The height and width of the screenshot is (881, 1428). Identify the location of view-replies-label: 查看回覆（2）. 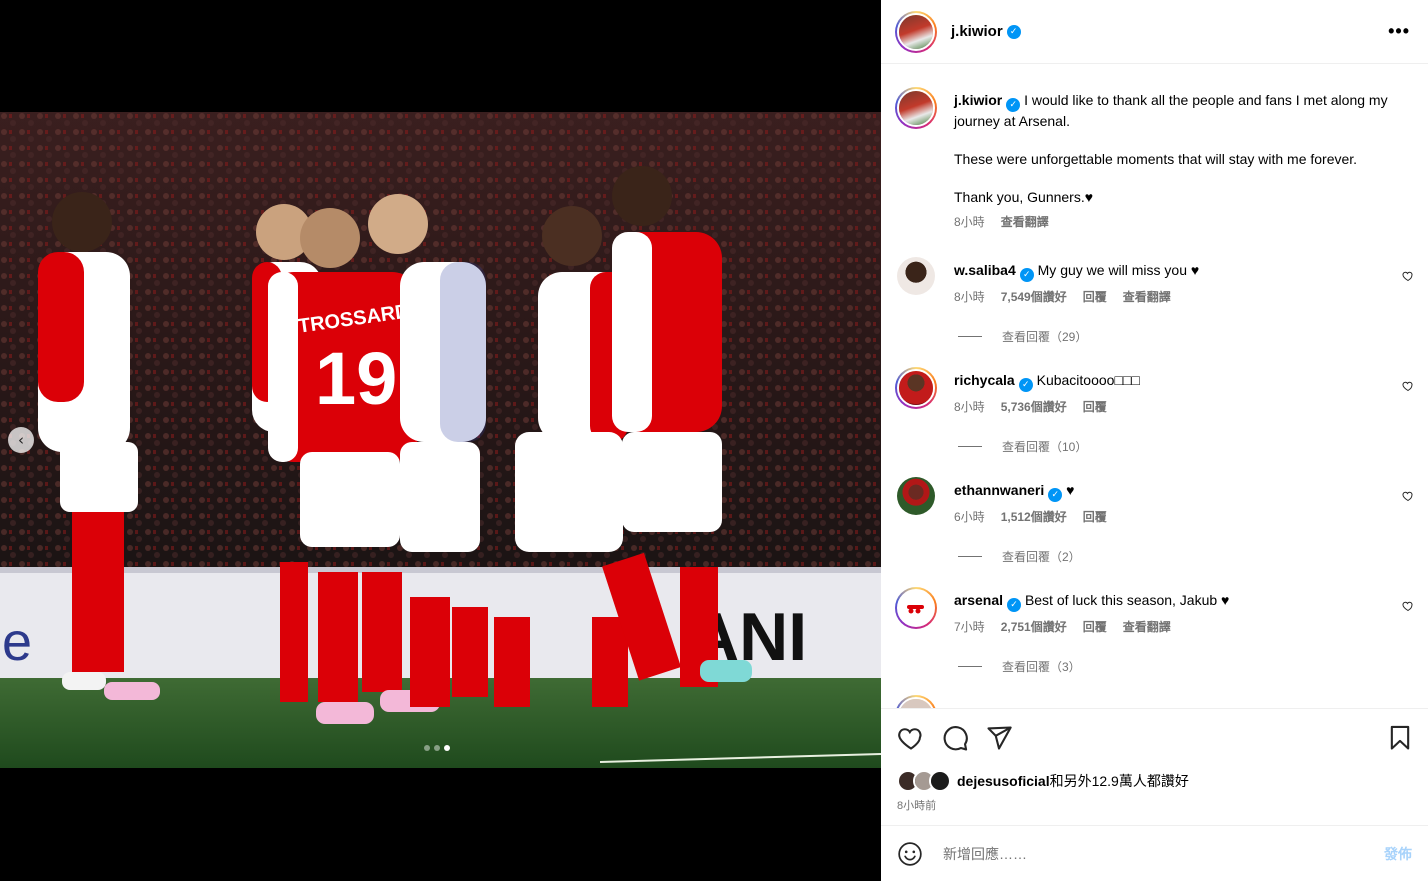
(1041, 557).